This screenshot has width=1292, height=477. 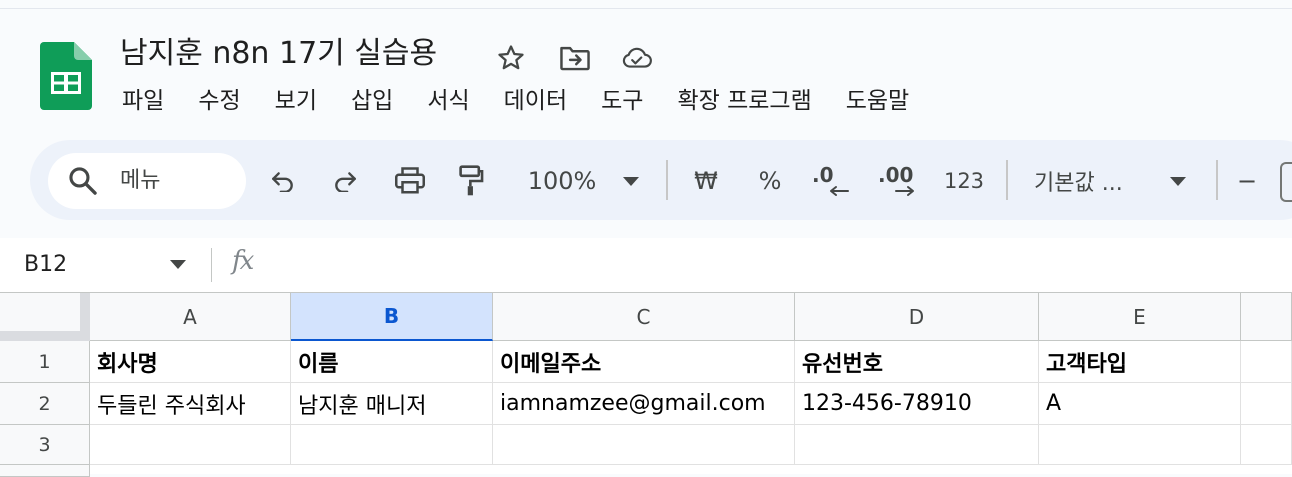 What do you see at coordinates (1266, 362) in the screenshot?
I see `cell-f1` at bounding box center [1266, 362].